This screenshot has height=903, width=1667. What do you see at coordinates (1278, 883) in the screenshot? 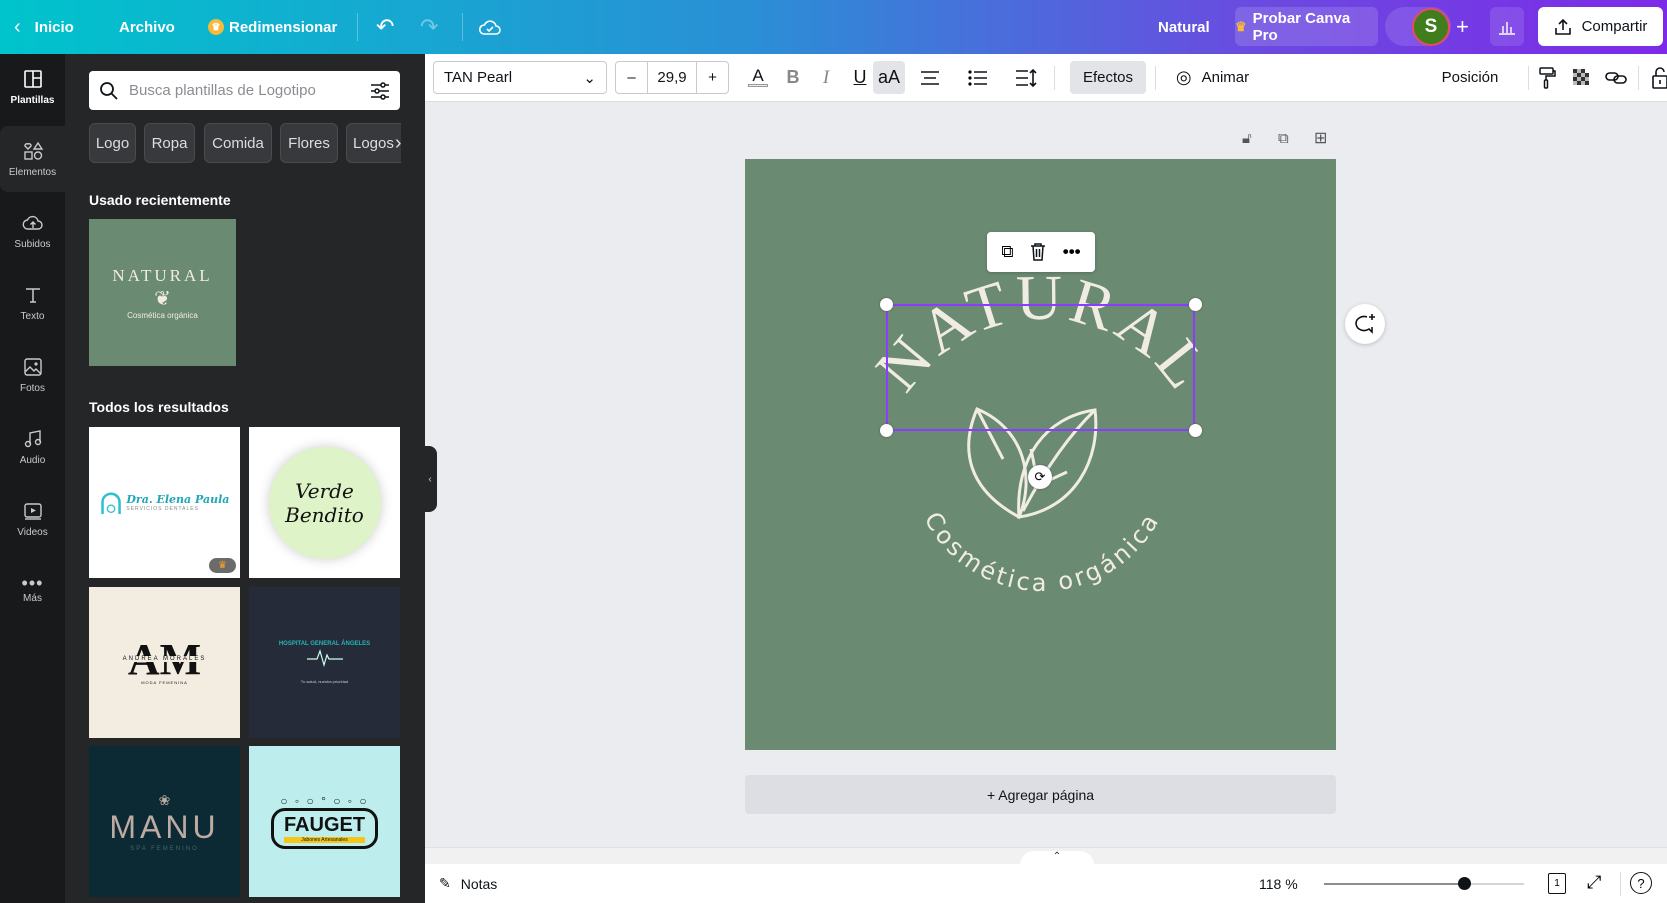
I see `zoom-level: 118 %` at bounding box center [1278, 883].